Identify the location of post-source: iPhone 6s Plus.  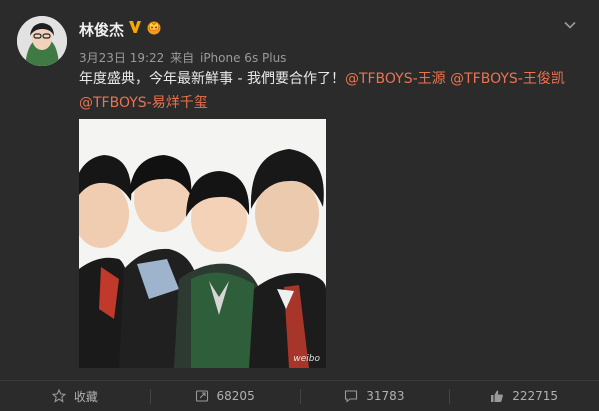
(243, 58).